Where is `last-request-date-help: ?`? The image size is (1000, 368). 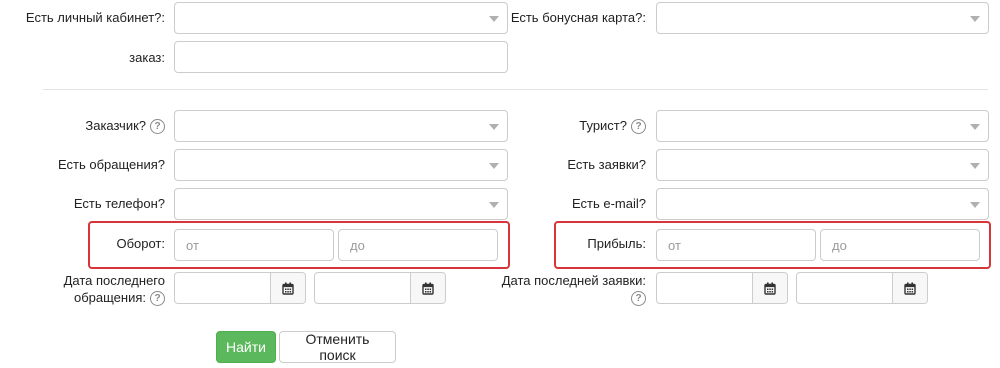
last-request-date-help: ? is located at coordinates (563, 298).